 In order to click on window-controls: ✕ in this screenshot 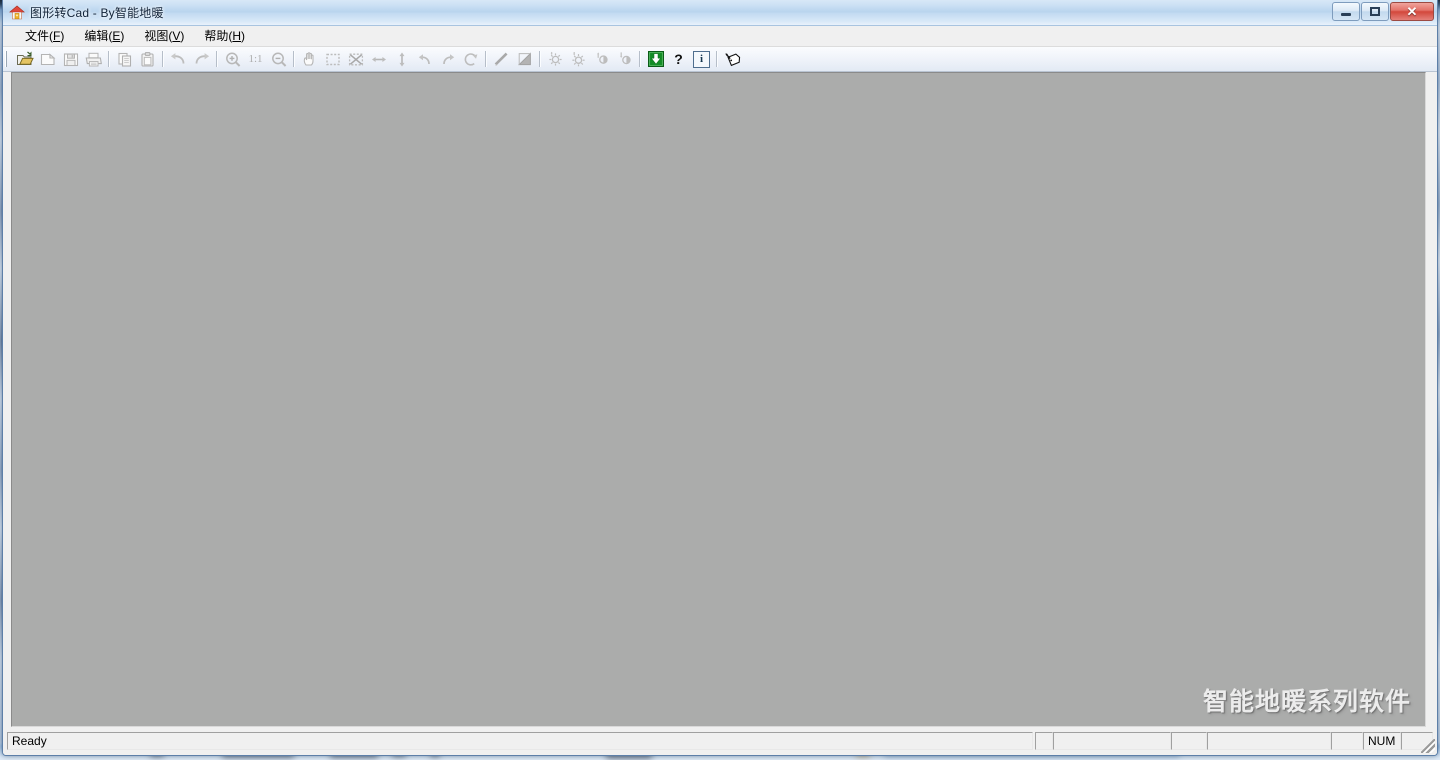, I will do `click(1383, 11)`.